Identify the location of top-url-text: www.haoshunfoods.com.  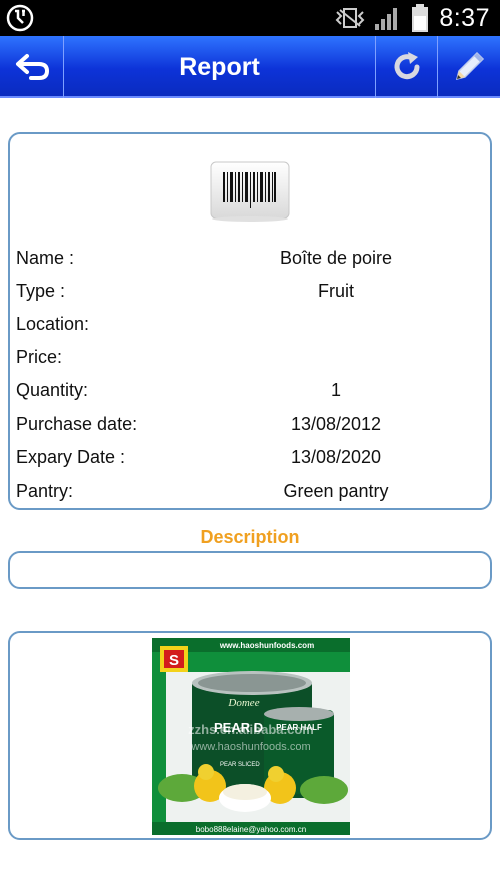
(266, 645).